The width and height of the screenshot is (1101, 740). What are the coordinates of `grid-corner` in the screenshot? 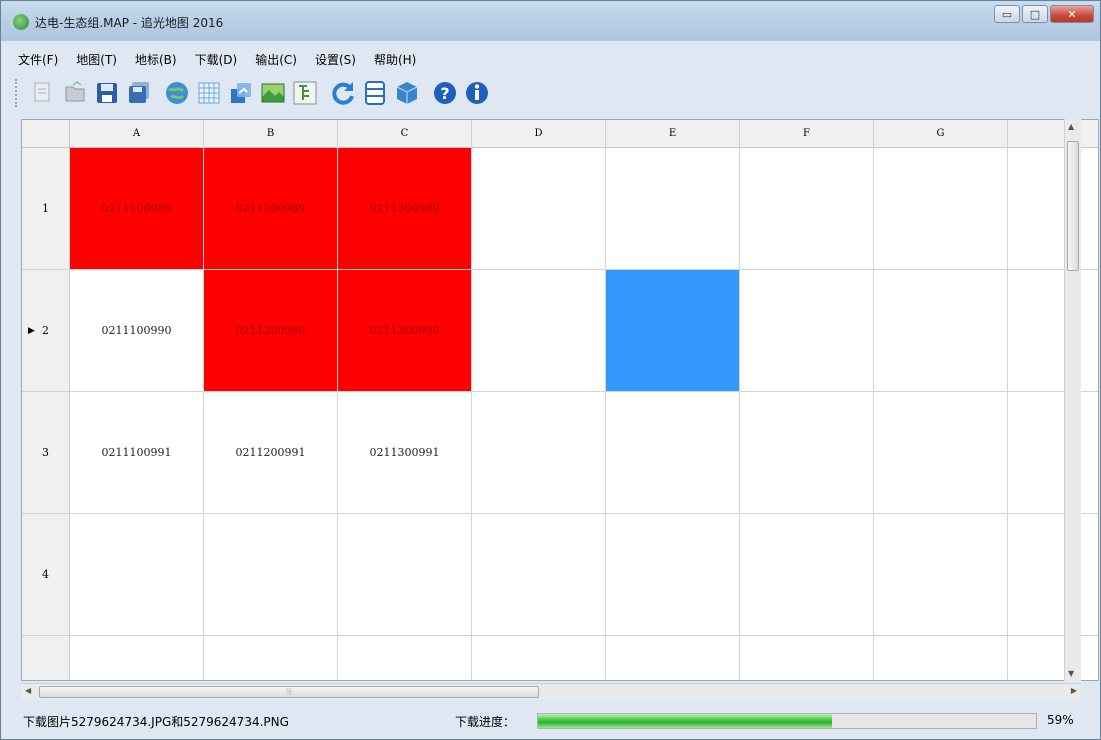 It's located at (46, 134).